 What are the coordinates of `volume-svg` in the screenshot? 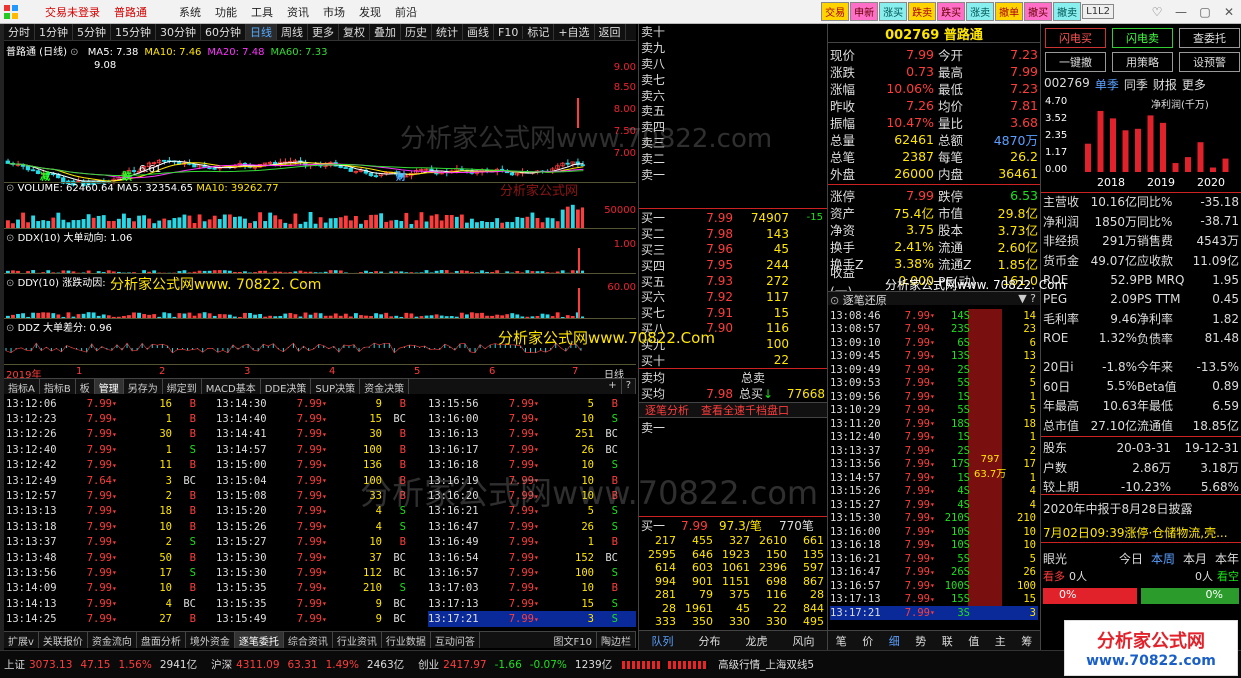 It's located at (294, 211).